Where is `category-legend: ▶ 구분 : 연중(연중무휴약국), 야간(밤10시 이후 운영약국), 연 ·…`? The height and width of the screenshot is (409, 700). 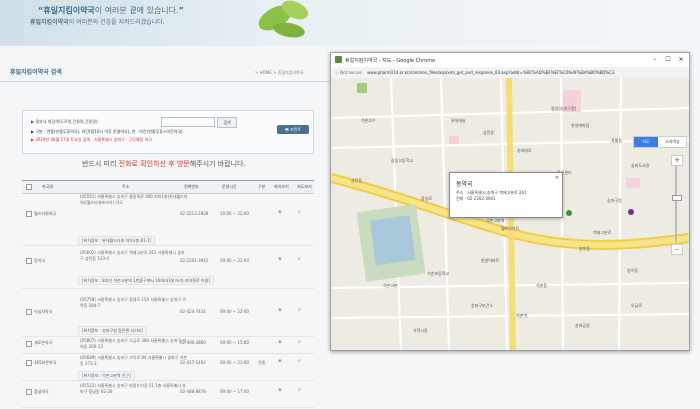
category-legend: ▶ 구분 : 연중(연중무휴약국), 야간(밤10시 이후 운영약국), 연 ·… is located at coordinates (107, 131).